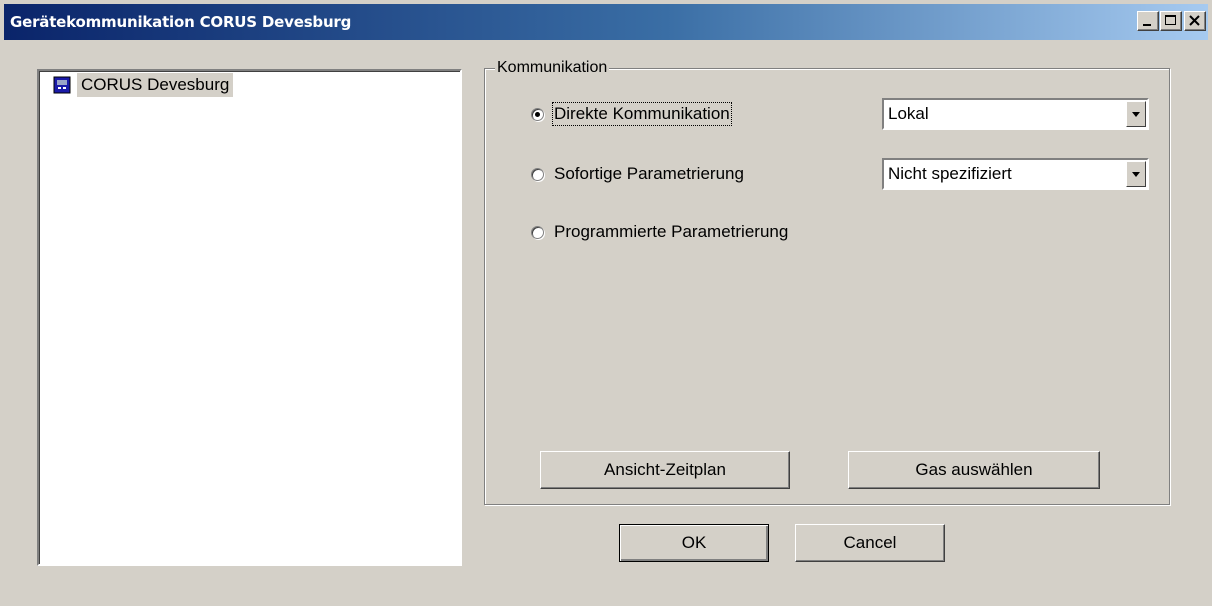  What do you see at coordinates (552, 68) in the screenshot?
I see `groupbox-label: Kommunikation` at bounding box center [552, 68].